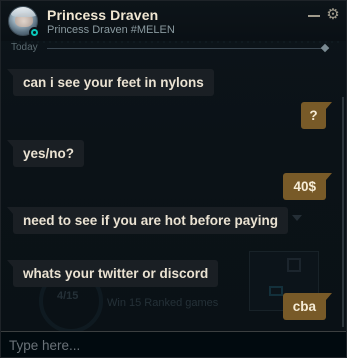 The height and width of the screenshot is (358, 347). What do you see at coordinates (343, 212) in the screenshot?
I see `scrollbar-thumb` at bounding box center [343, 212].